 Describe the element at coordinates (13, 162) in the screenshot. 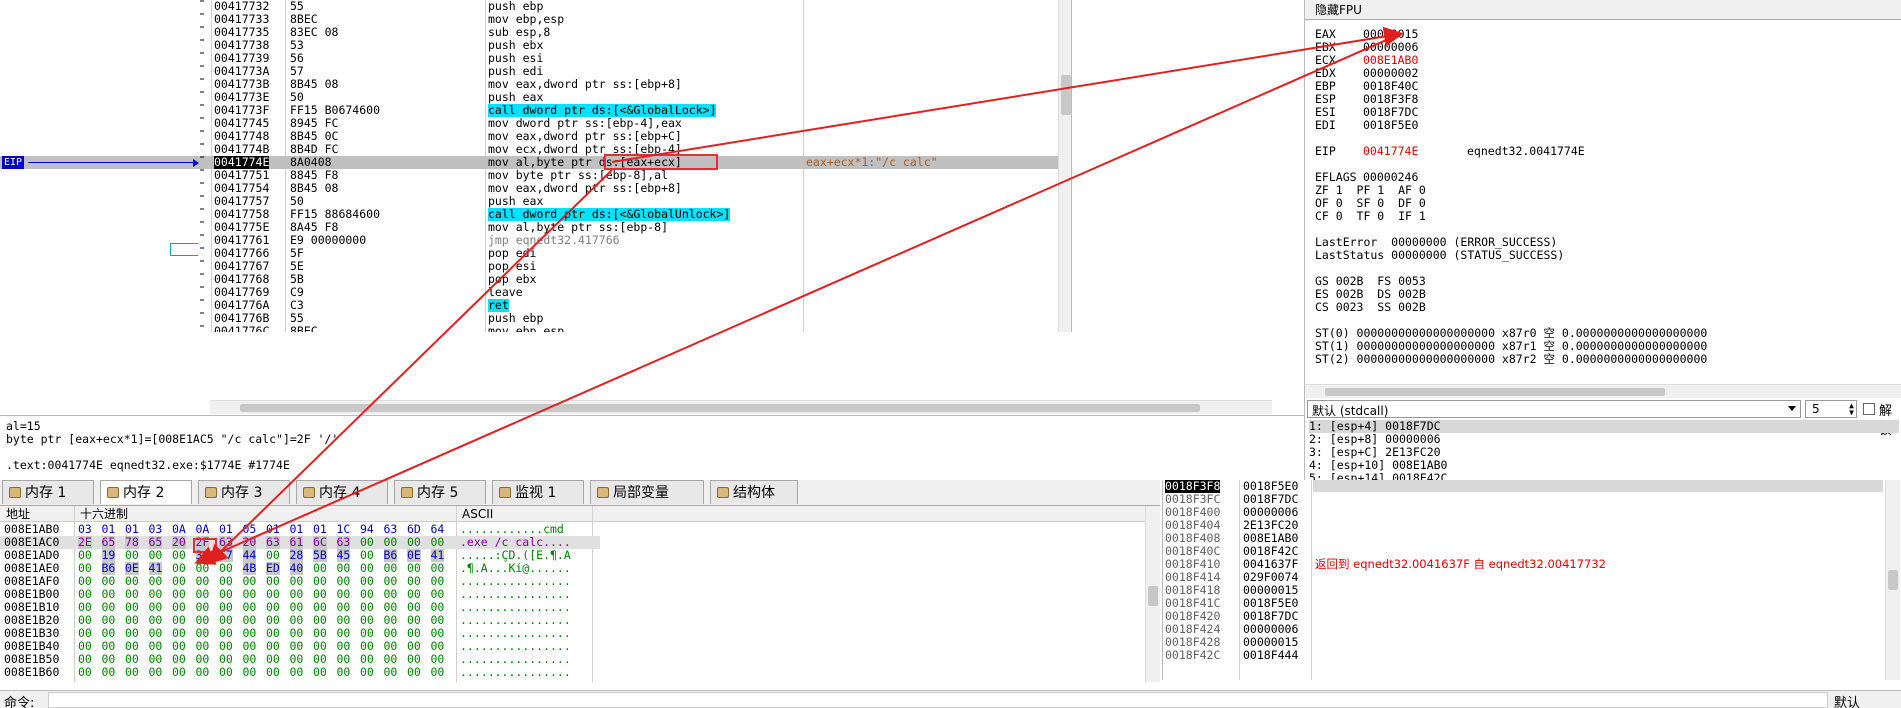

I see `eip-label: EIP` at that location.